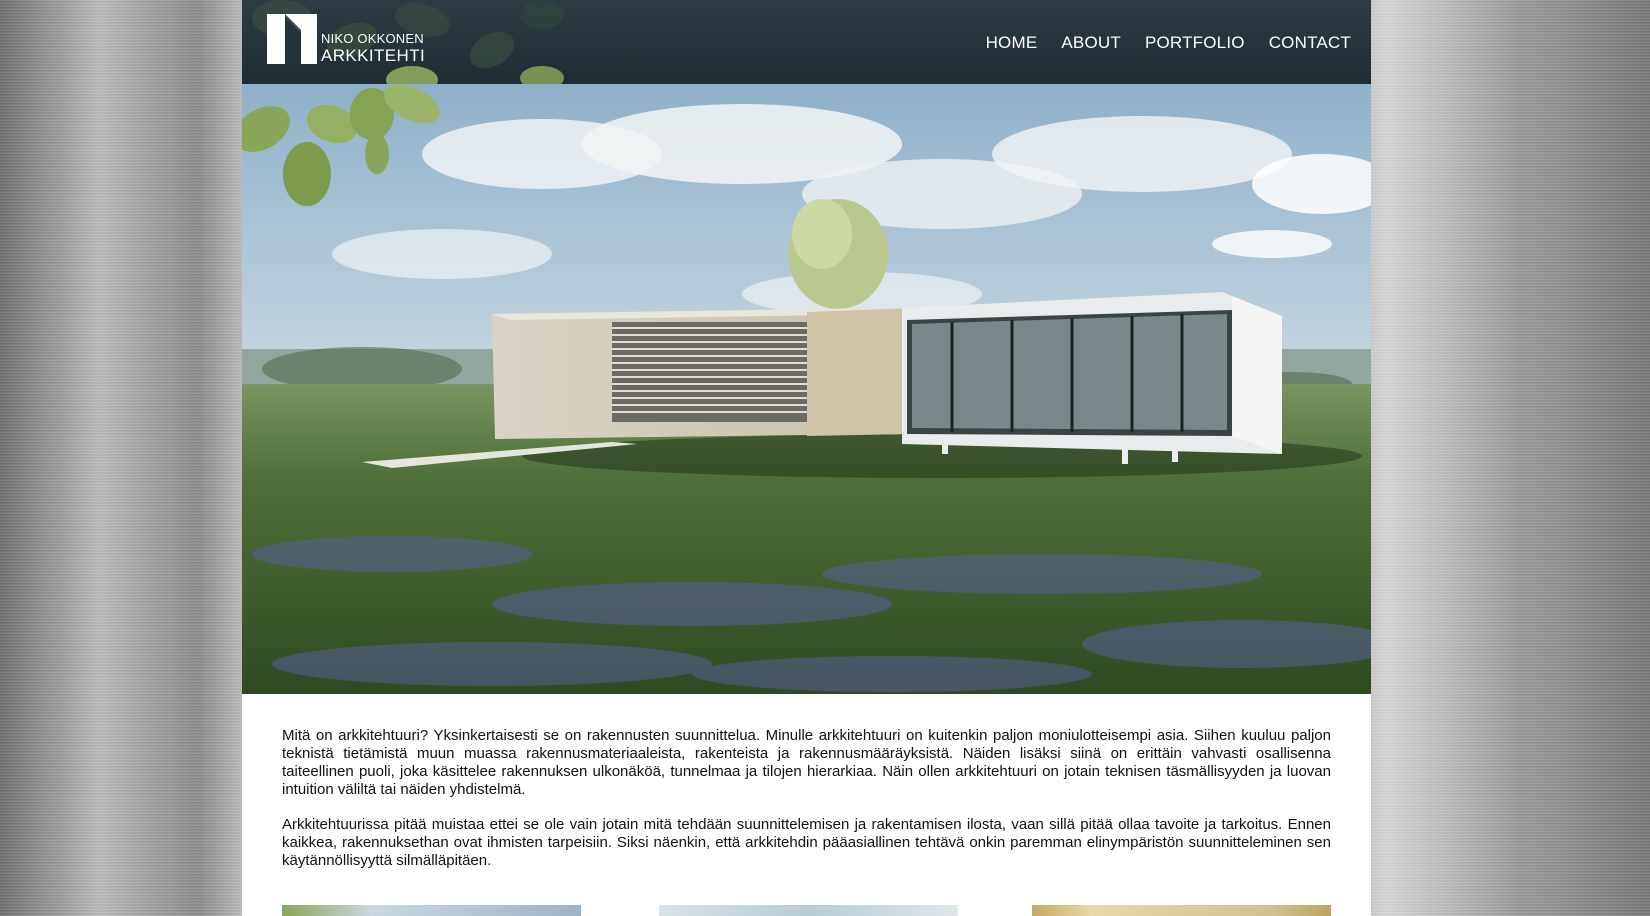 This screenshot has height=916, width=1650. What do you see at coordinates (292, 39) in the screenshot?
I see `logo-mark-icon` at bounding box center [292, 39].